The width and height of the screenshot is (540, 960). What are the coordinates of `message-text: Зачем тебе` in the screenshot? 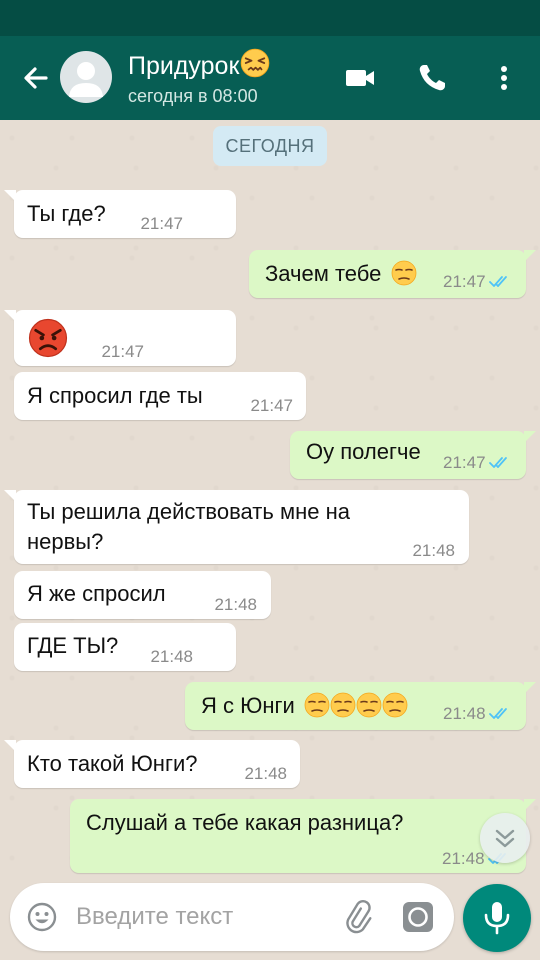 It's located at (323, 273).